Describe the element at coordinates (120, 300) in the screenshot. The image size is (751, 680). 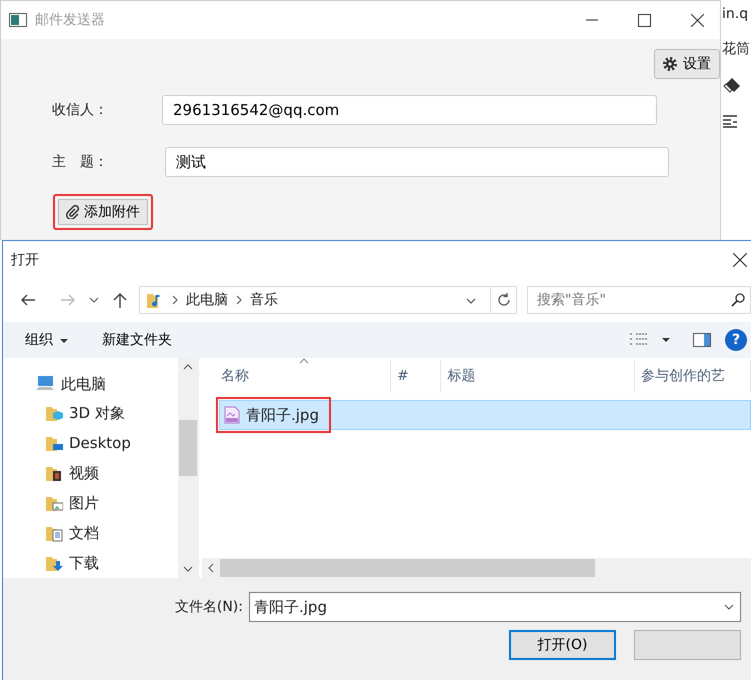
I see `arrow-up-icon` at that location.